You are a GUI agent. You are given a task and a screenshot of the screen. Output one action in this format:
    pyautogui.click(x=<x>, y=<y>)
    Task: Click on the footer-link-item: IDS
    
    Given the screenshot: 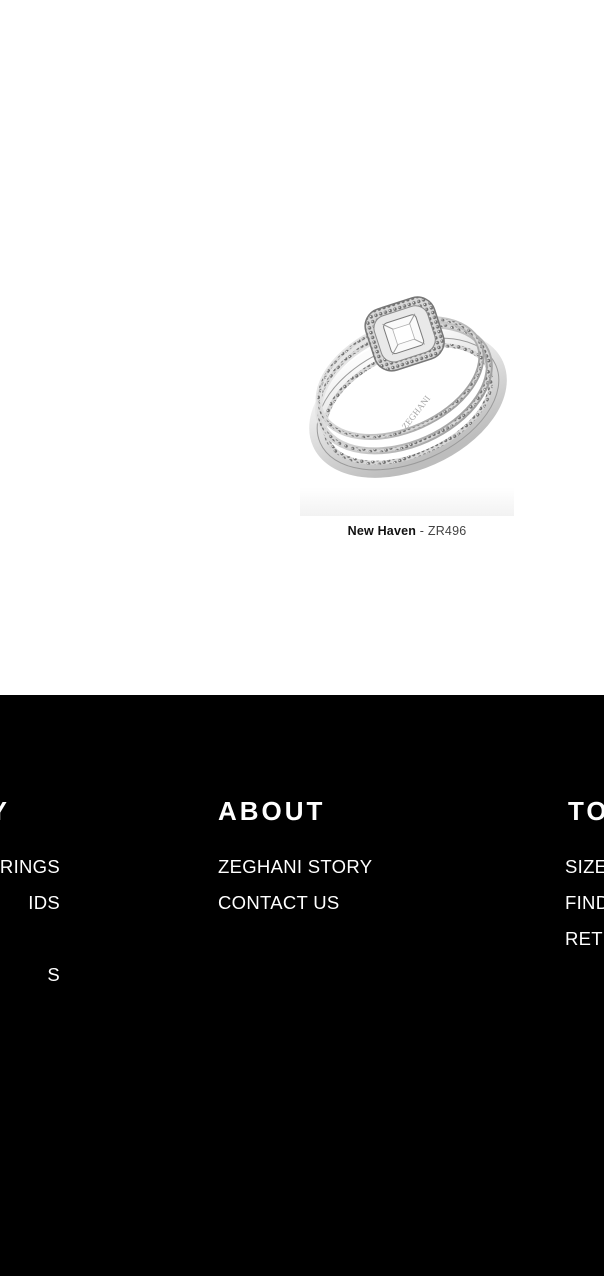 What is the action you would take?
    pyautogui.click(x=30, y=907)
    